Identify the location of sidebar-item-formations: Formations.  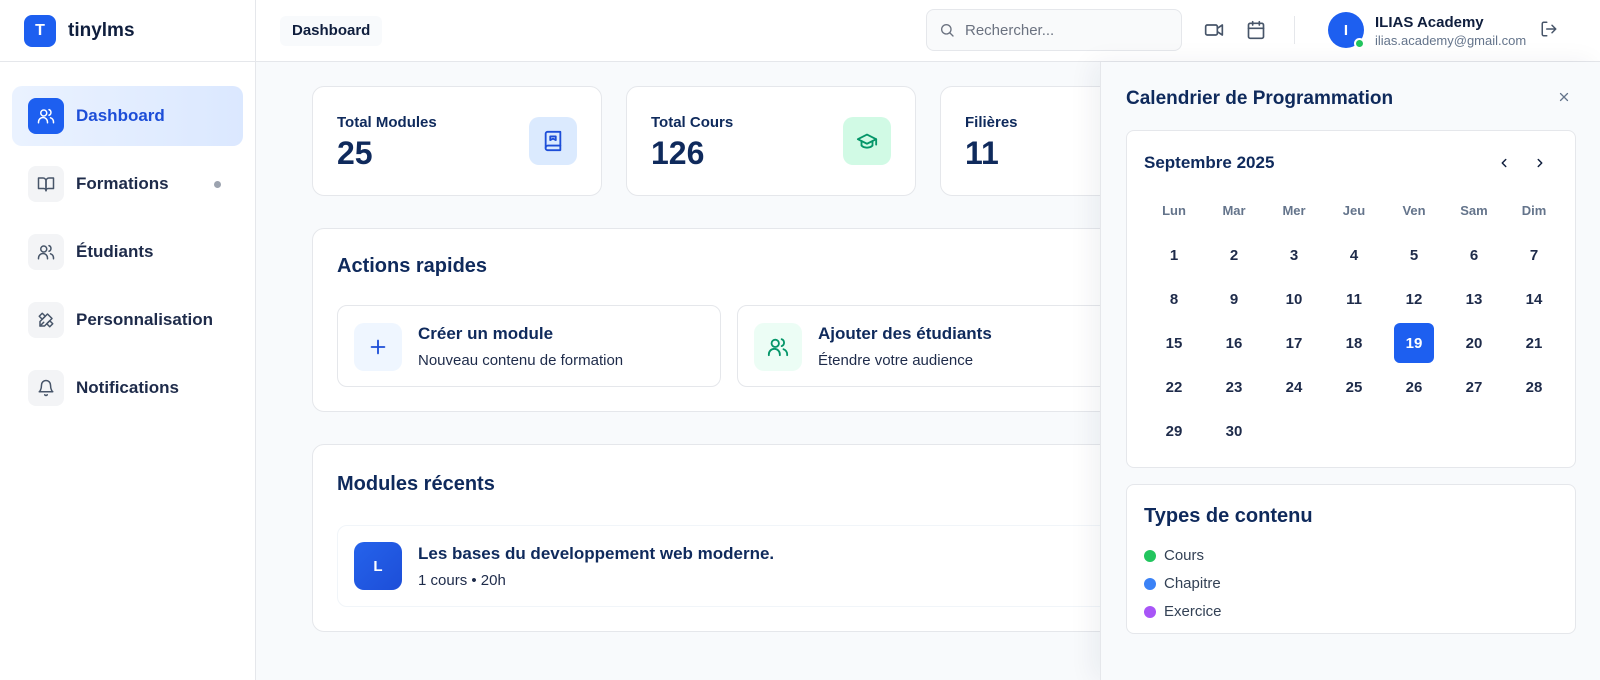
(127, 184).